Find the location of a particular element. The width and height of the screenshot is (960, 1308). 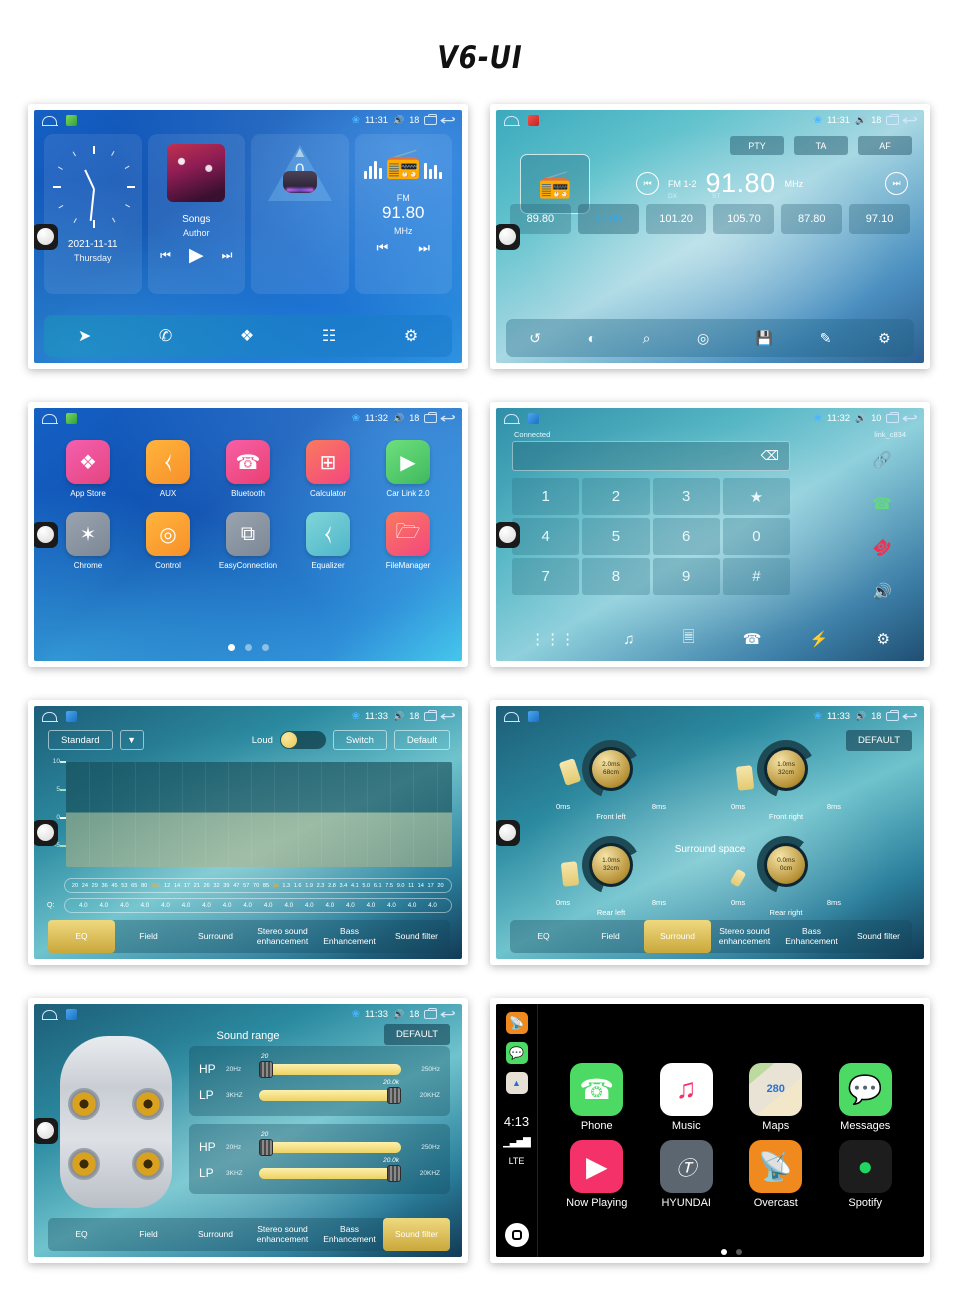

app-item-filemanager: 🗁 FileManager is located at coordinates (408, 541).